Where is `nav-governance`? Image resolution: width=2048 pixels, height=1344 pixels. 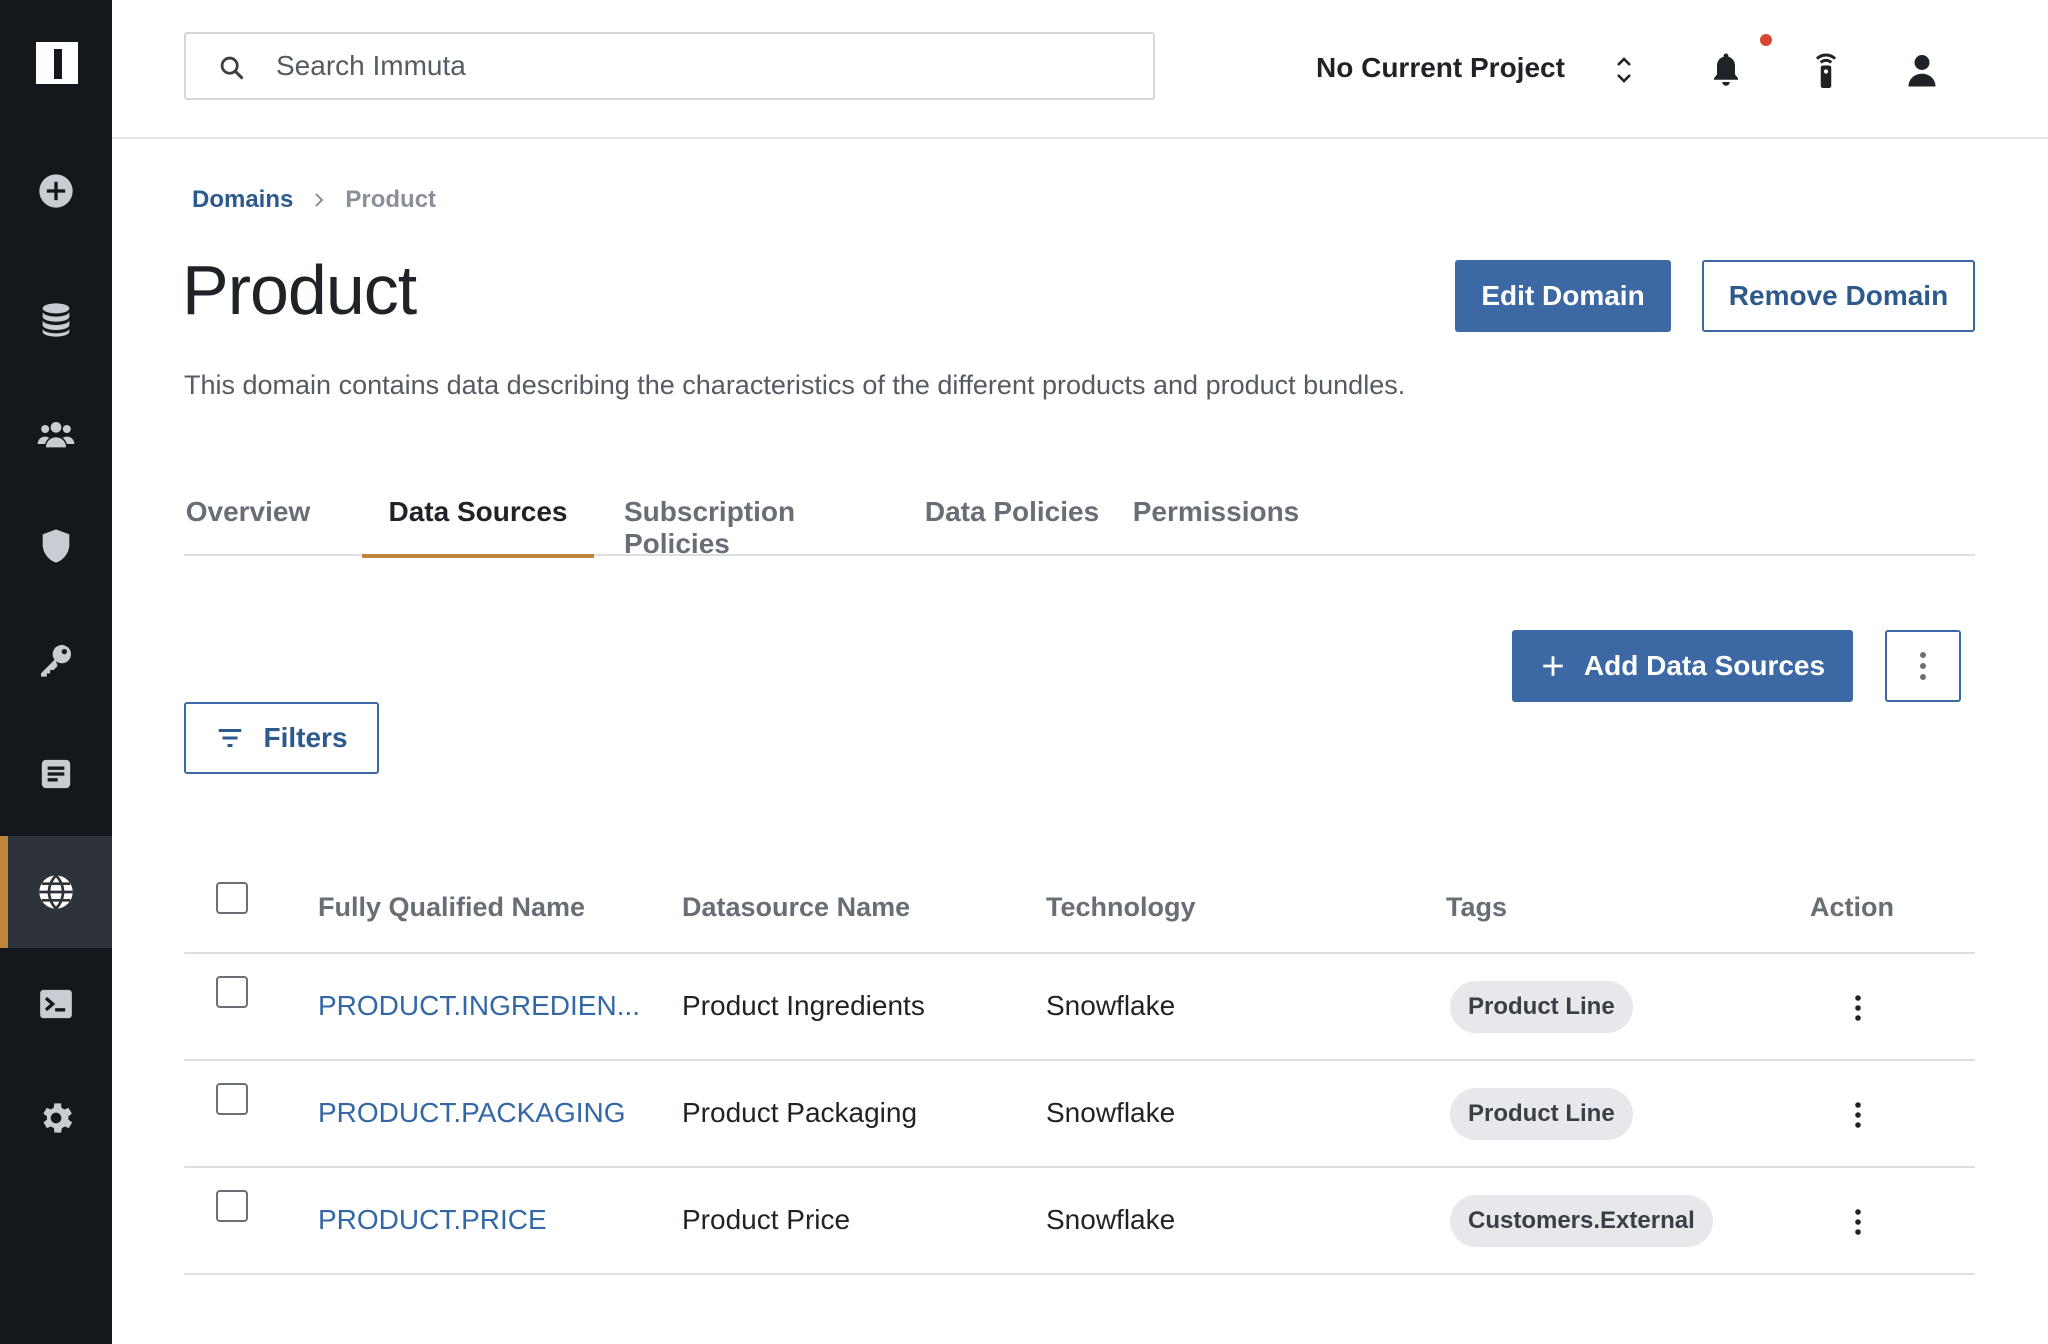
nav-governance is located at coordinates (56, 660).